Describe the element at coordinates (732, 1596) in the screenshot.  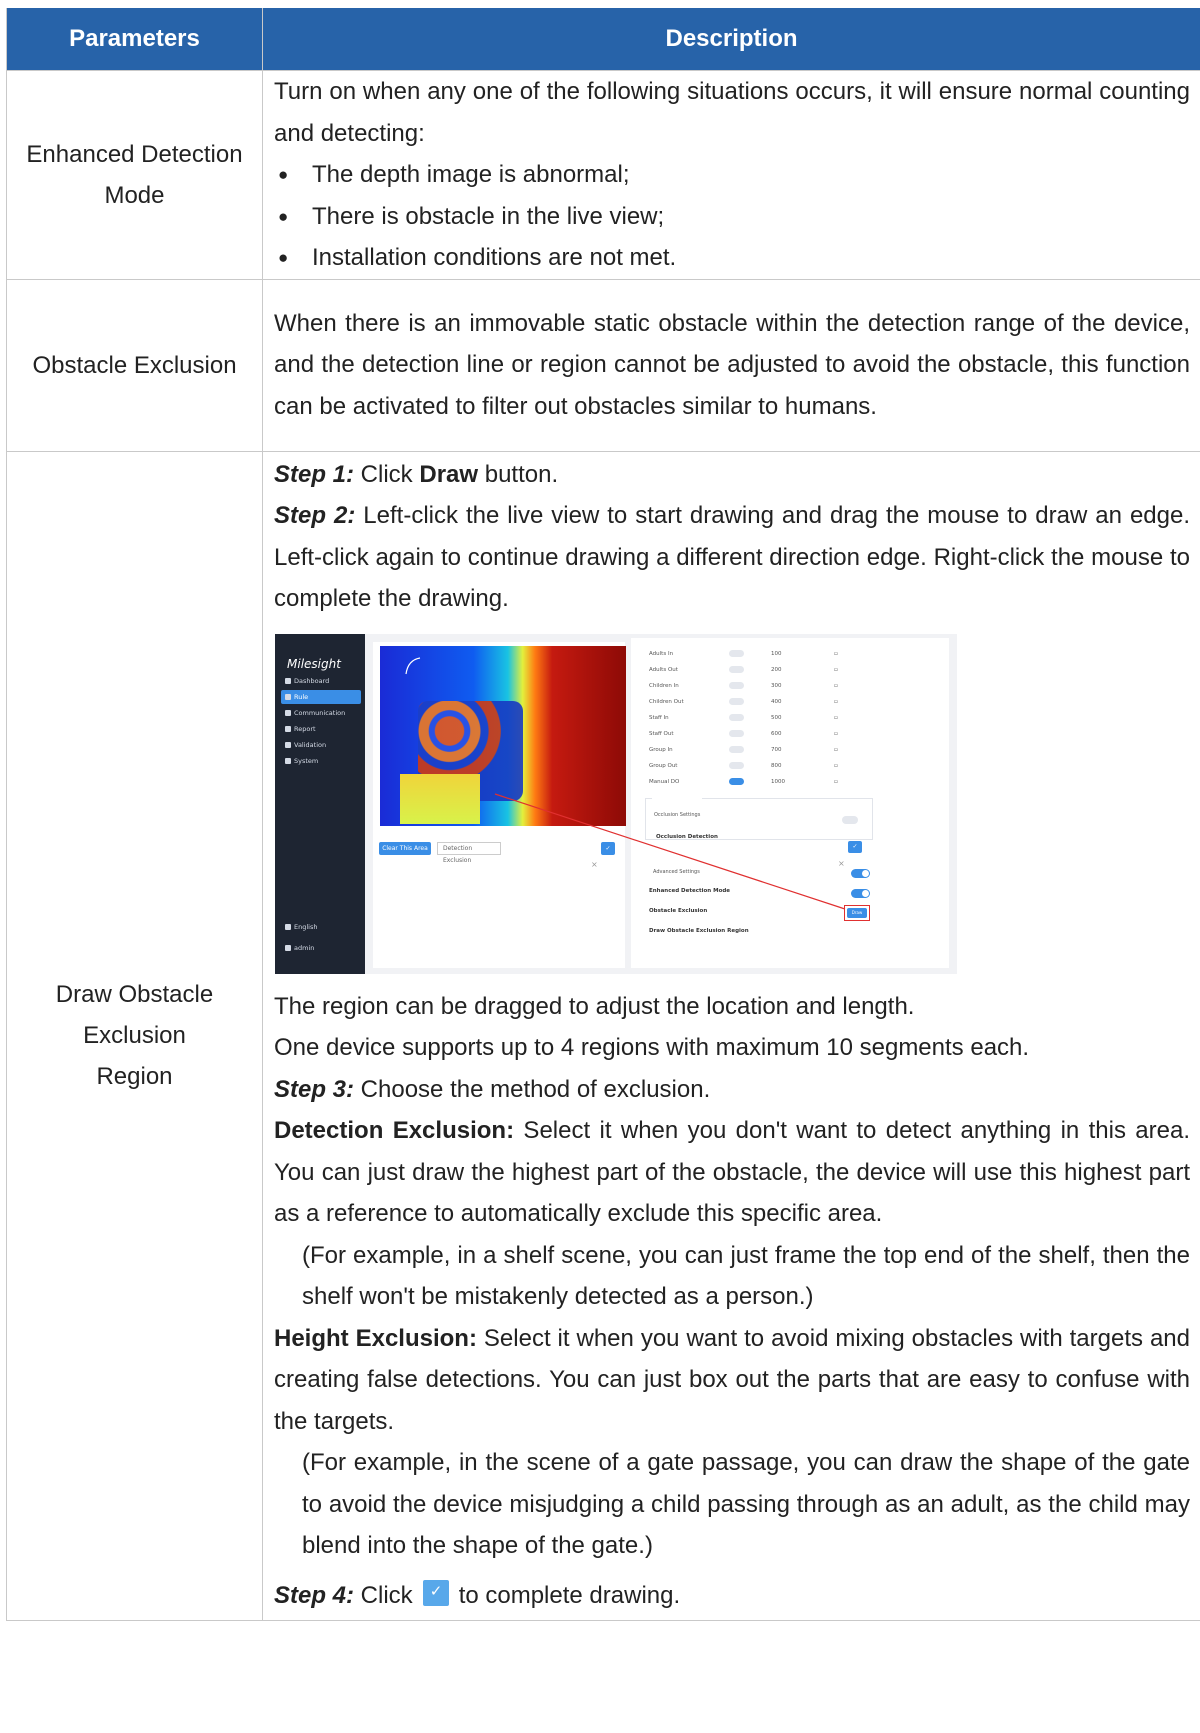
I see `step-4: Step 4: Clickto complete drawing.` at that location.